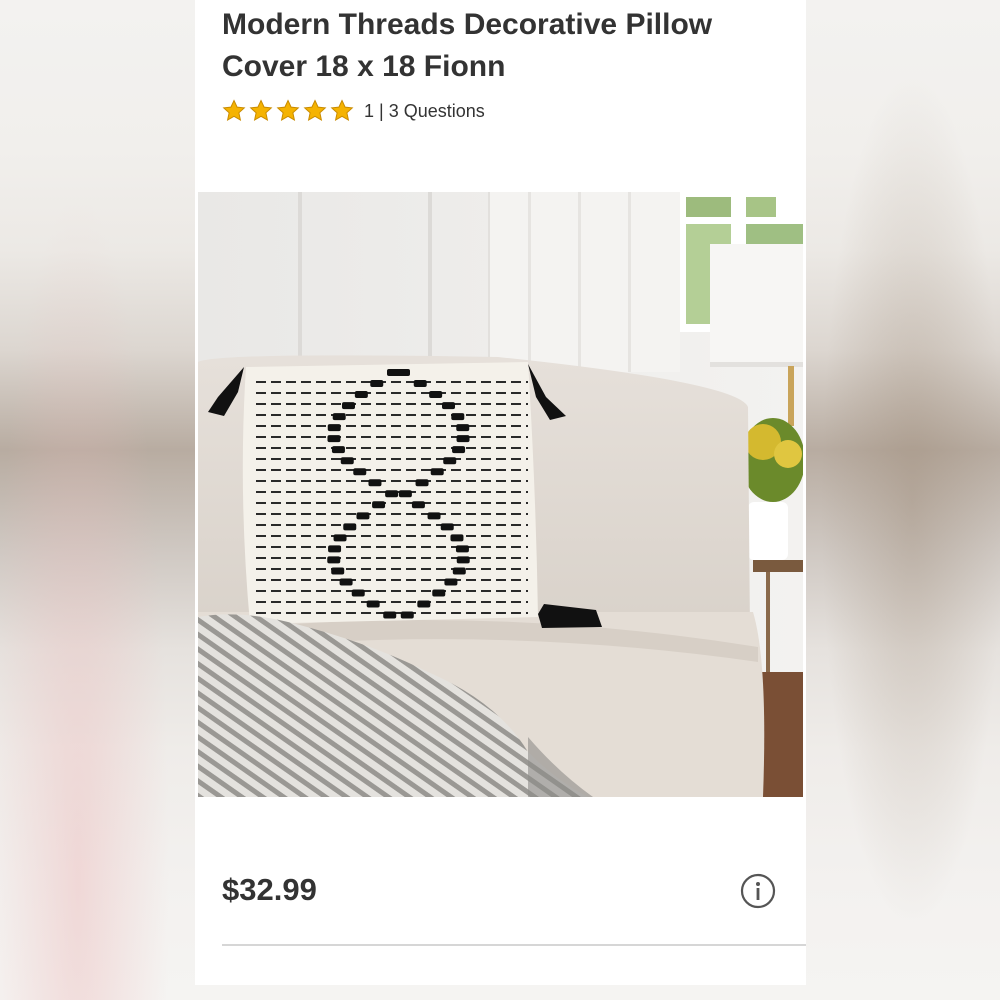 This screenshot has width=1000, height=1000. I want to click on product-price: $32.99, so click(269, 889).